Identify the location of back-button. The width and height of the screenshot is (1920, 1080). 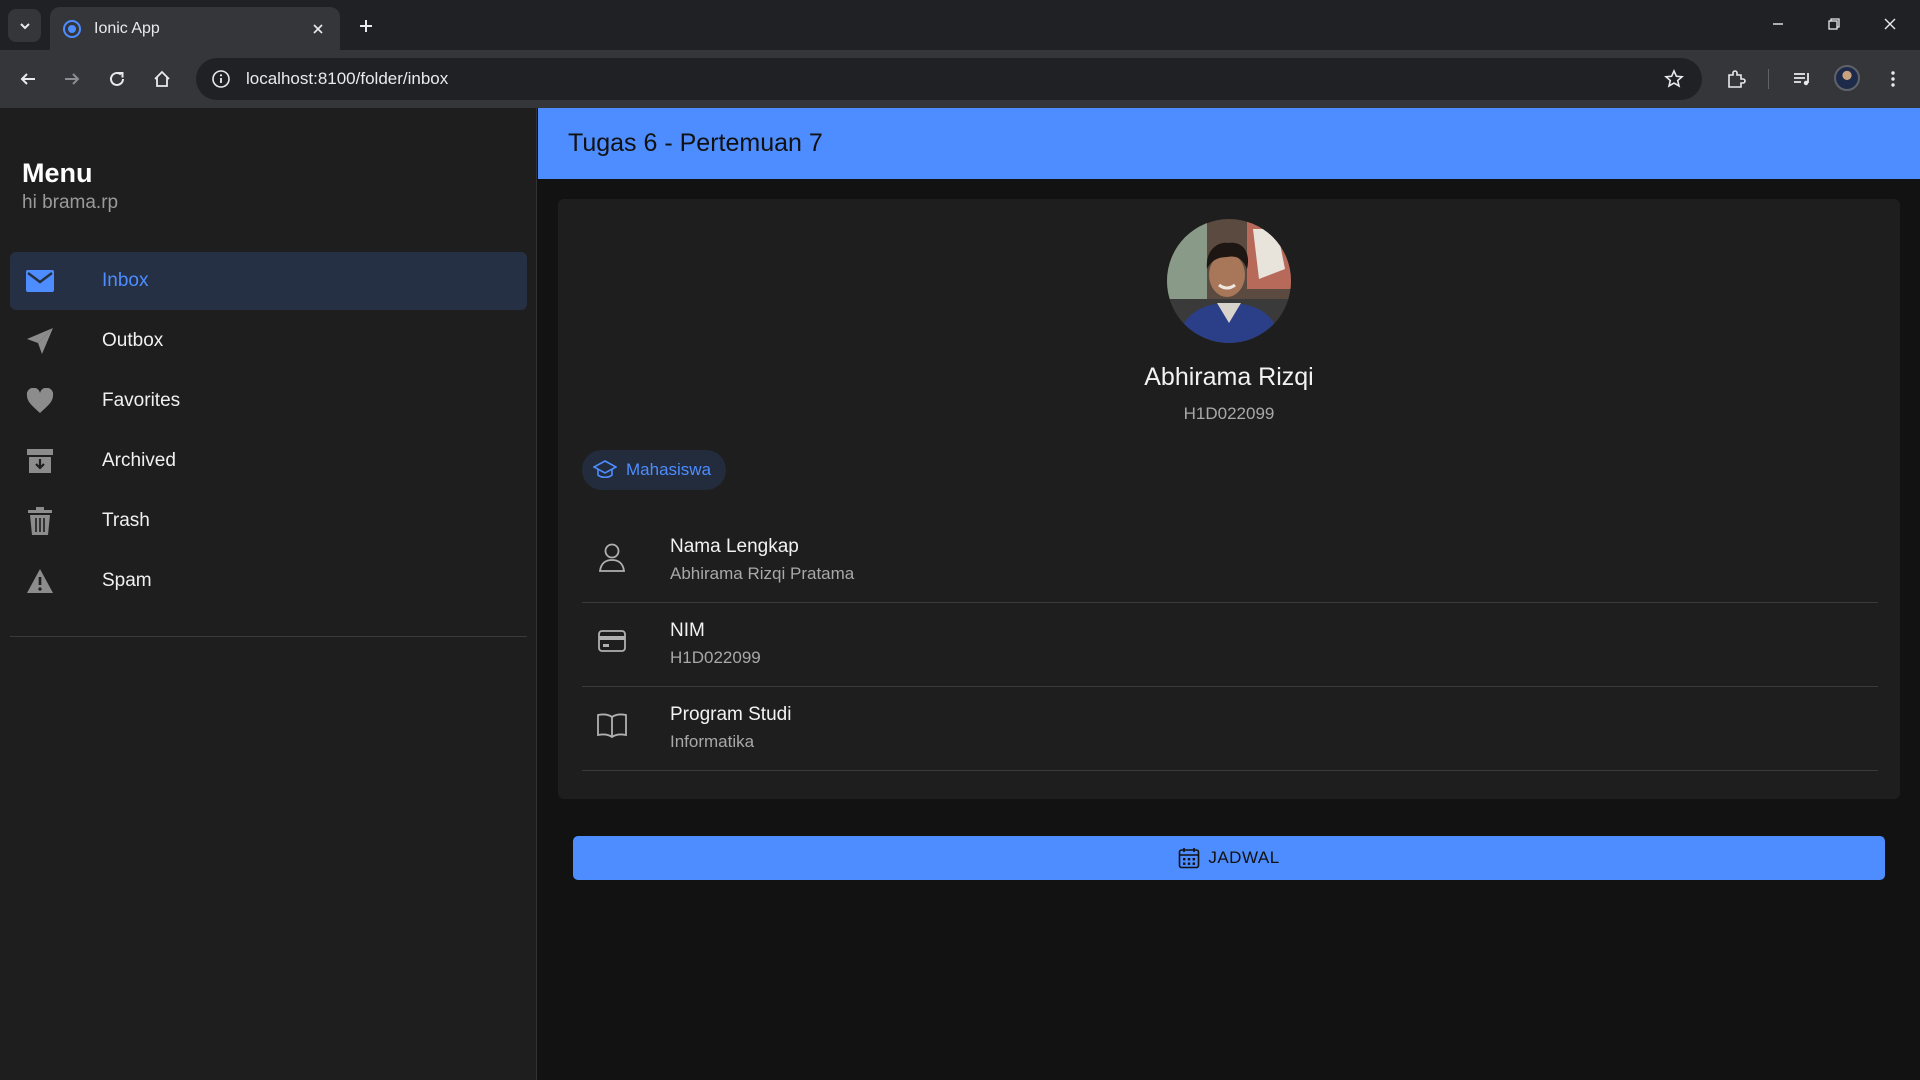
(28, 79).